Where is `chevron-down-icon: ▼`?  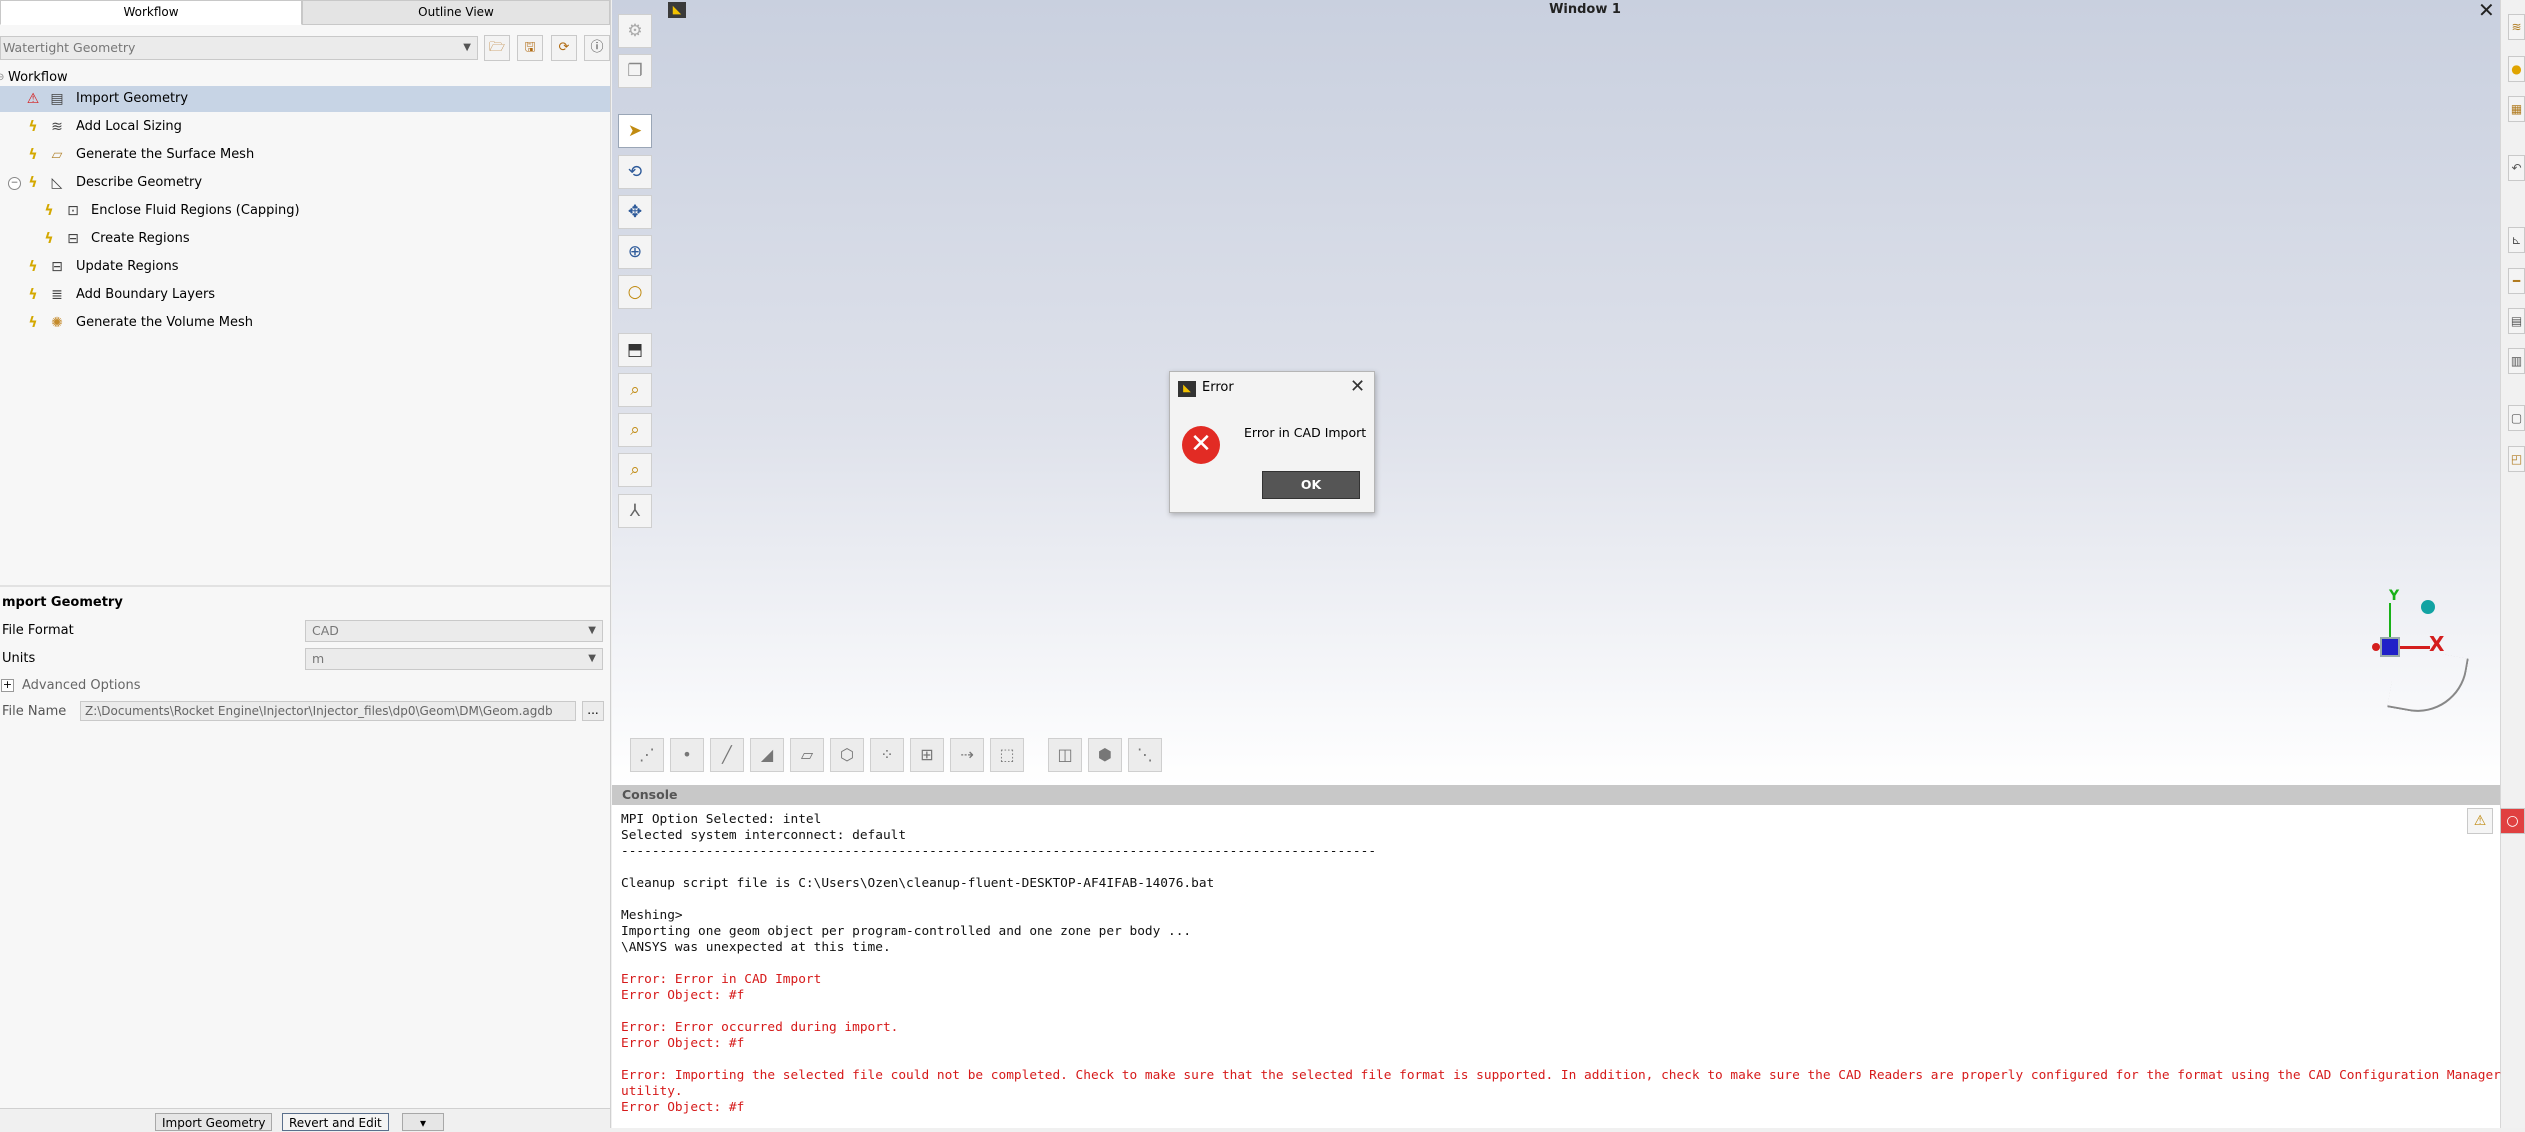 chevron-down-icon: ▼ is located at coordinates (592, 630).